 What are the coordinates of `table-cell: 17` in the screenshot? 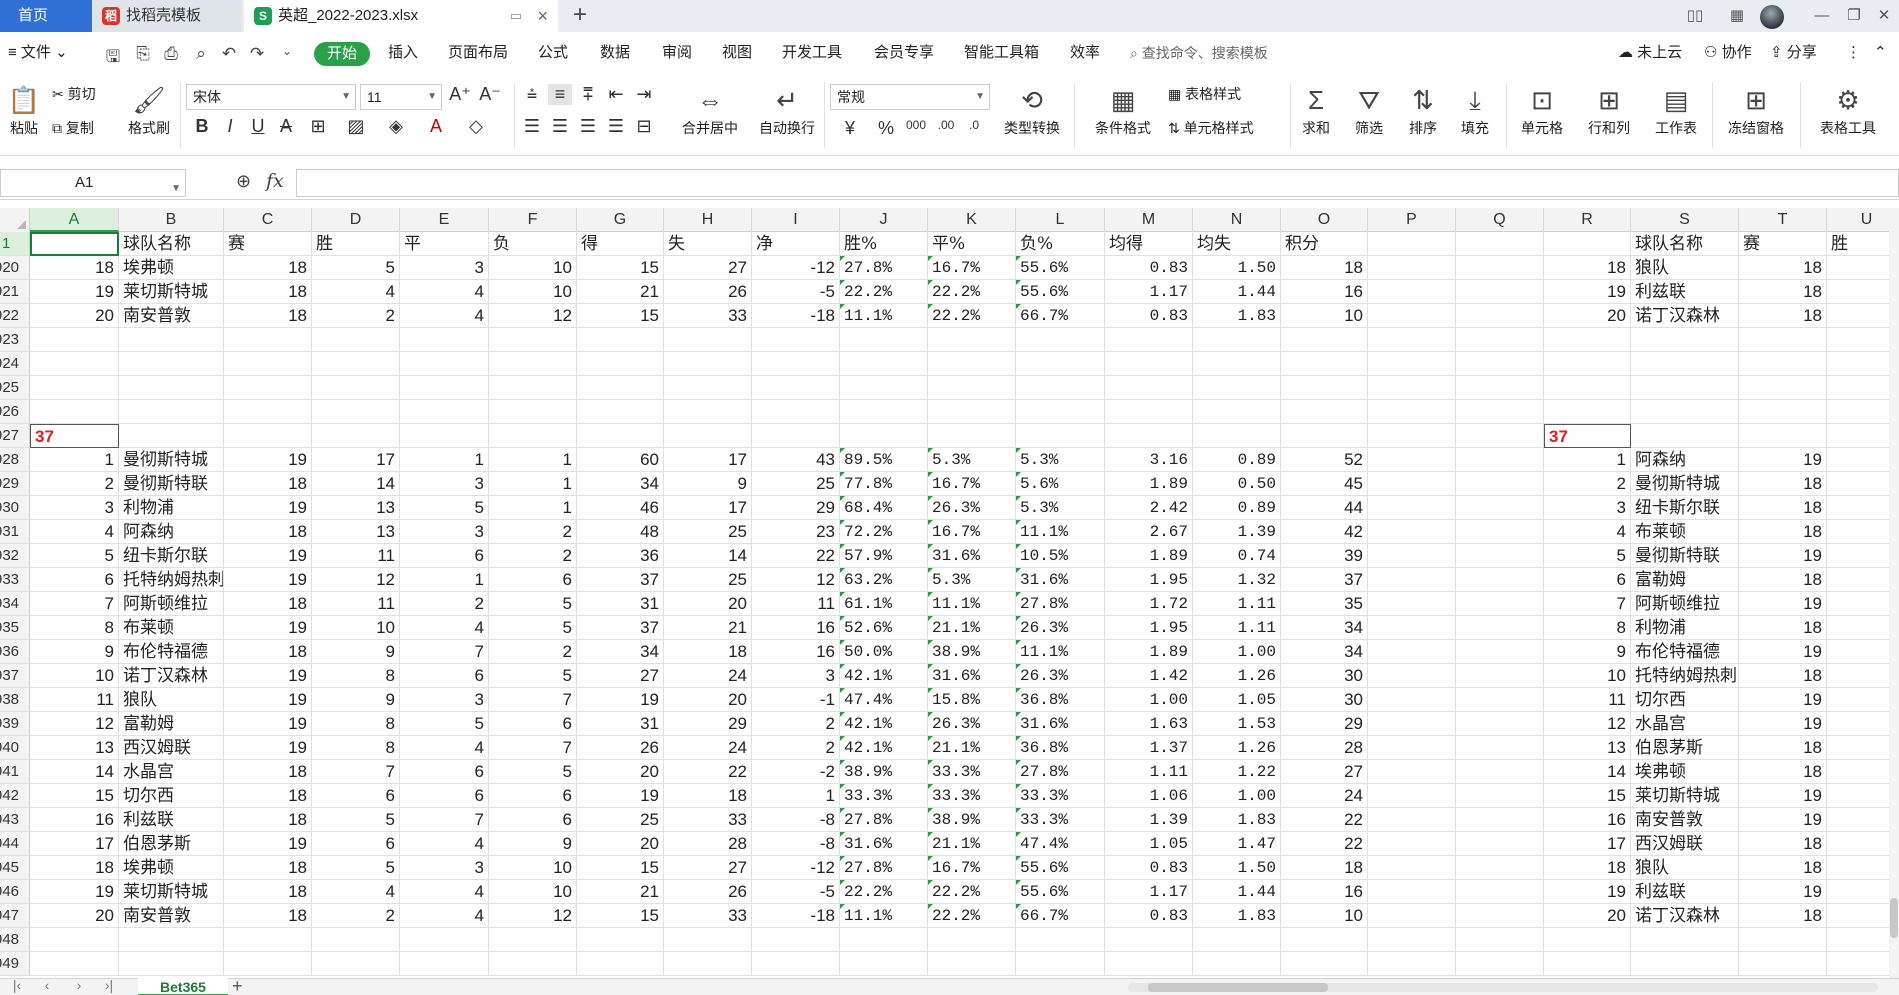 It's located at (356, 460).